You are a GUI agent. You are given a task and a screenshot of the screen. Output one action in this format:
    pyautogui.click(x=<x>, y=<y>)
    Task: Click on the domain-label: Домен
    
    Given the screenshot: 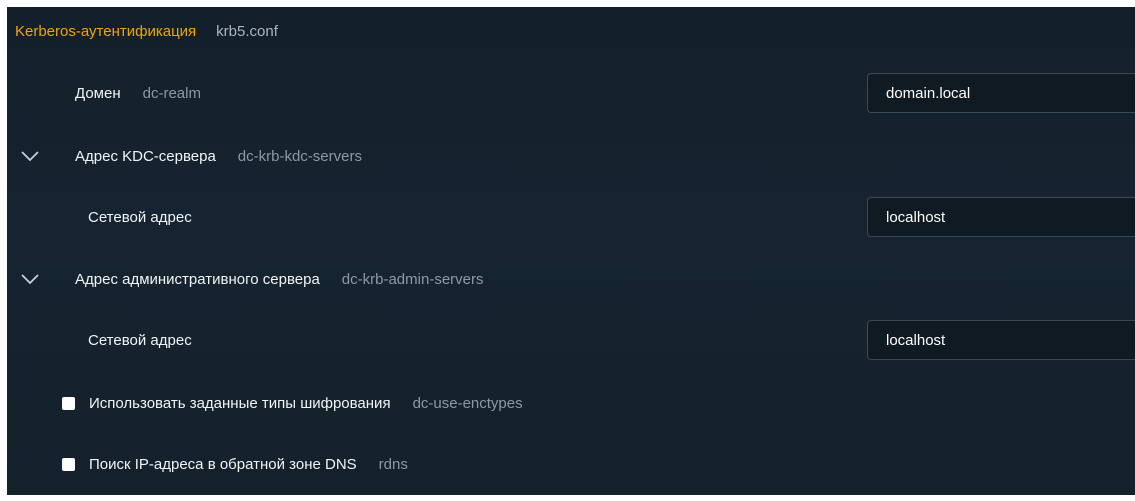 What is the action you would take?
    pyautogui.click(x=98, y=93)
    